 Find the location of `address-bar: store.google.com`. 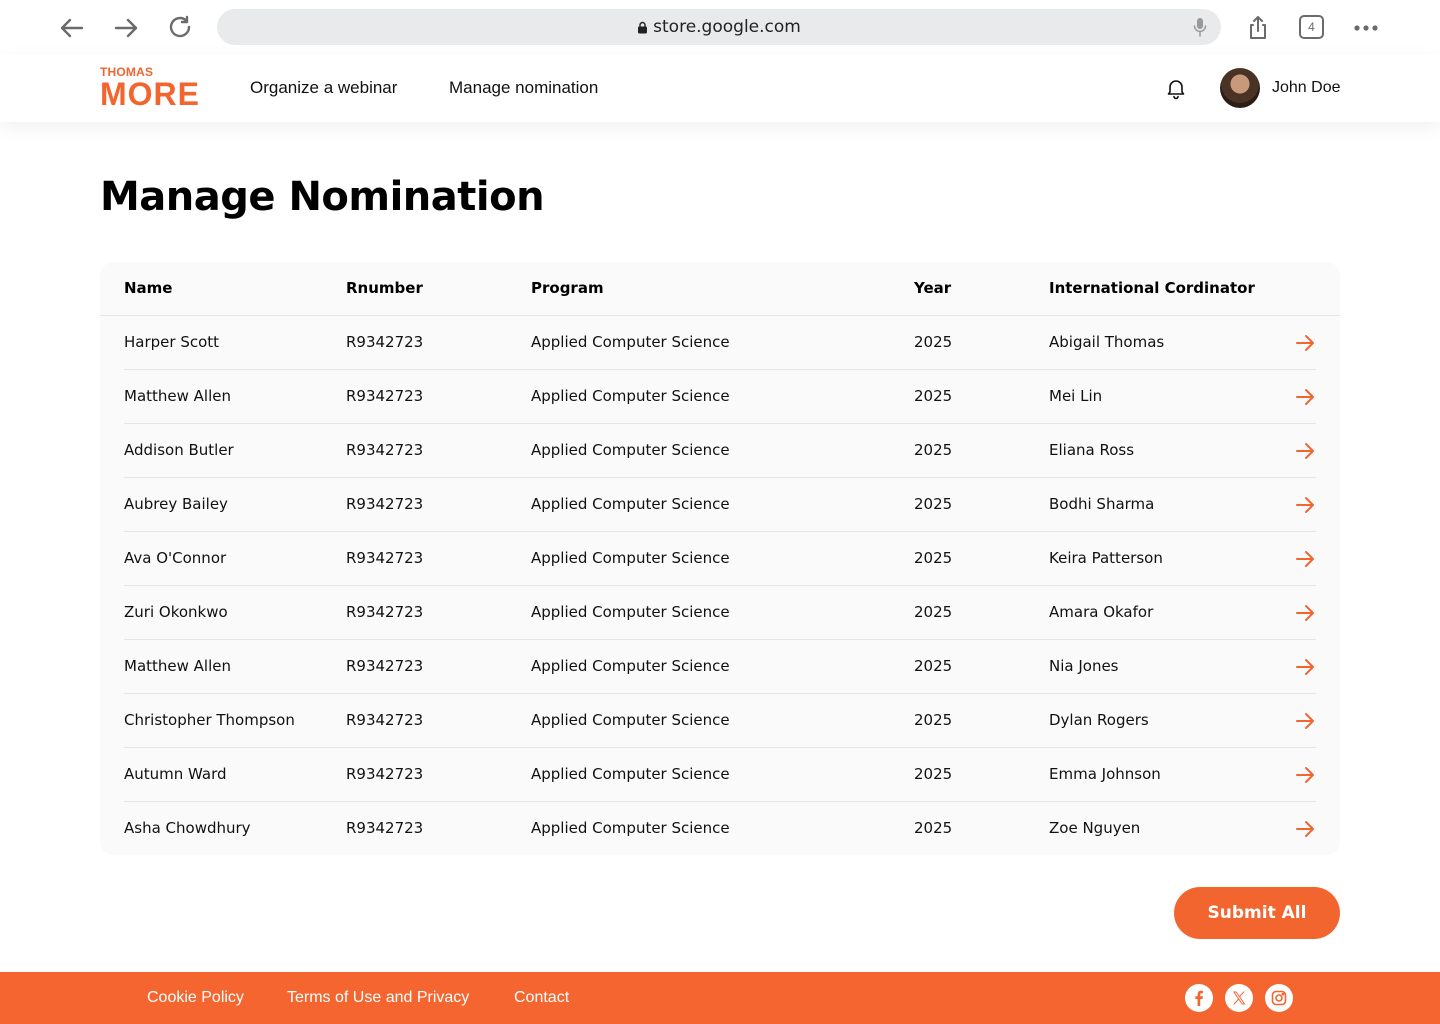

address-bar: store.google.com is located at coordinates (719, 27).